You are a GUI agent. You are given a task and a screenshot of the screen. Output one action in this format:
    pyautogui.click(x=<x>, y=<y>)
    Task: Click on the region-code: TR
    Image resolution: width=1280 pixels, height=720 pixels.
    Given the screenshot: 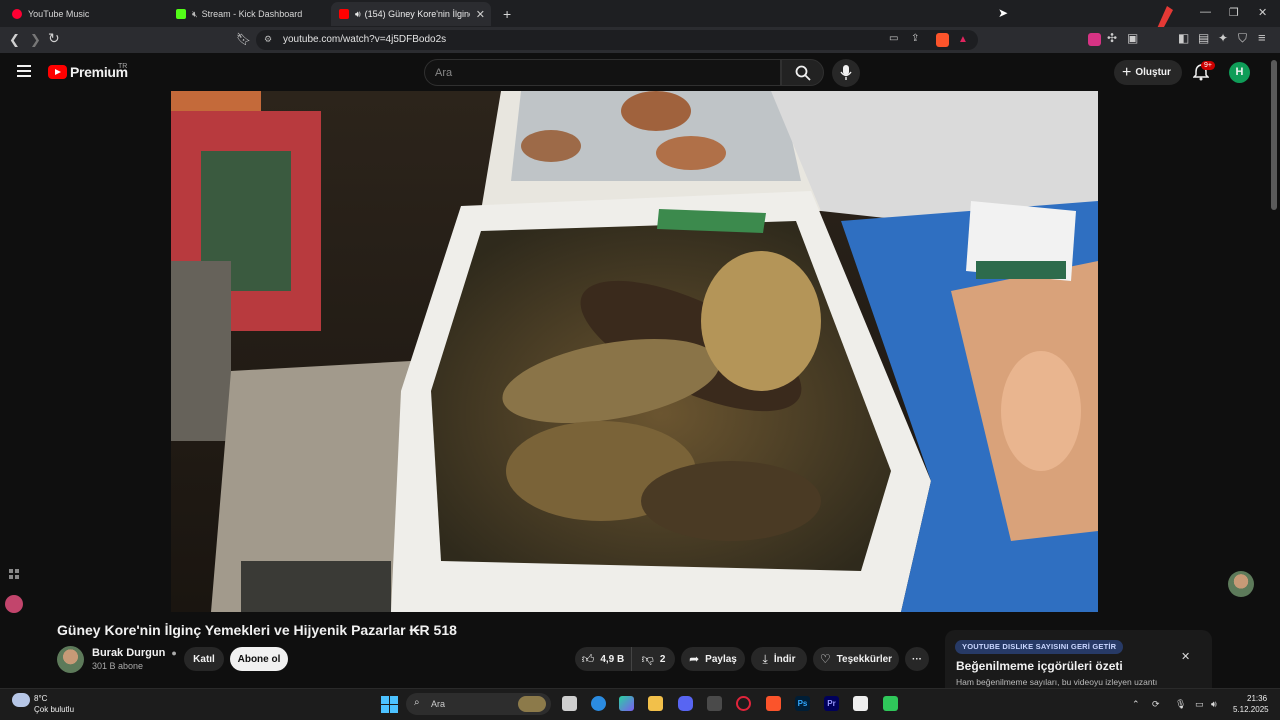 What is the action you would take?
    pyautogui.click(x=123, y=66)
    